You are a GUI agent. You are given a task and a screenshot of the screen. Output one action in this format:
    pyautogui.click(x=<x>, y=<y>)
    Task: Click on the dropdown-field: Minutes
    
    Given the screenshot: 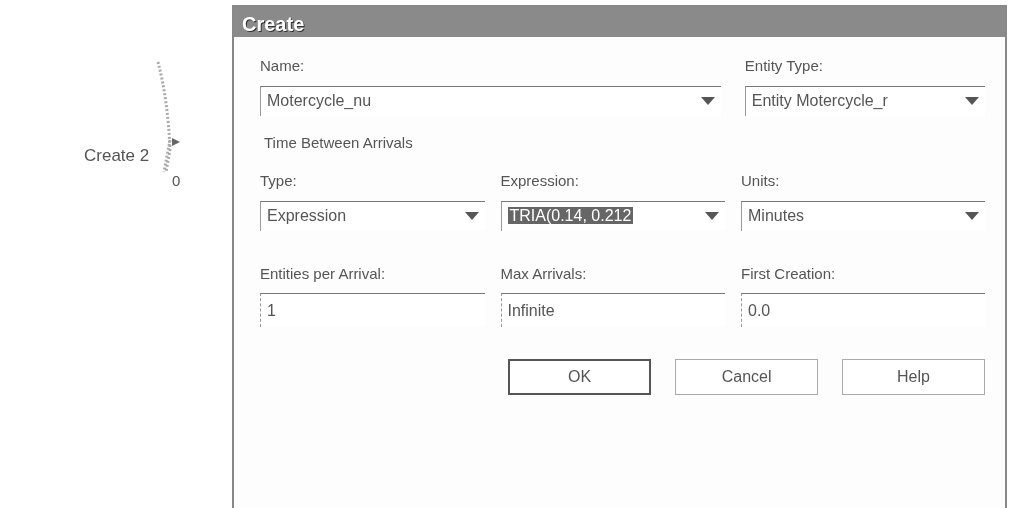 What is the action you would take?
    pyautogui.click(x=863, y=215)
    